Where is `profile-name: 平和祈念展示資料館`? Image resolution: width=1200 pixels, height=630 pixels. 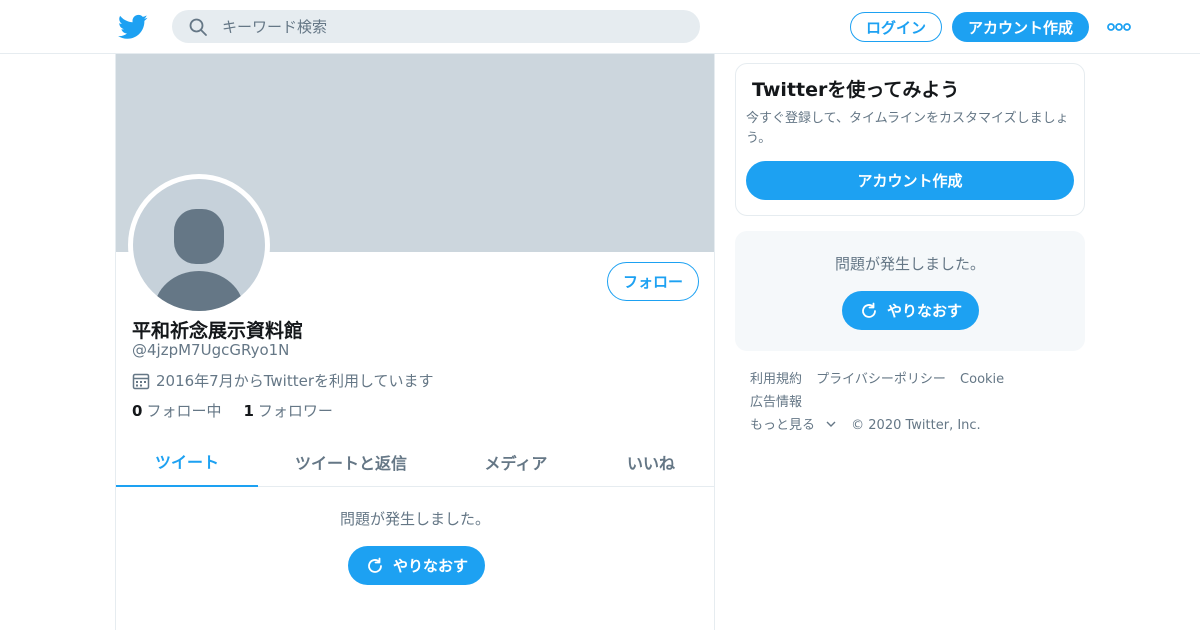 profile-name: 平和祈念展示資料館 is located at coordinates (218, 331).